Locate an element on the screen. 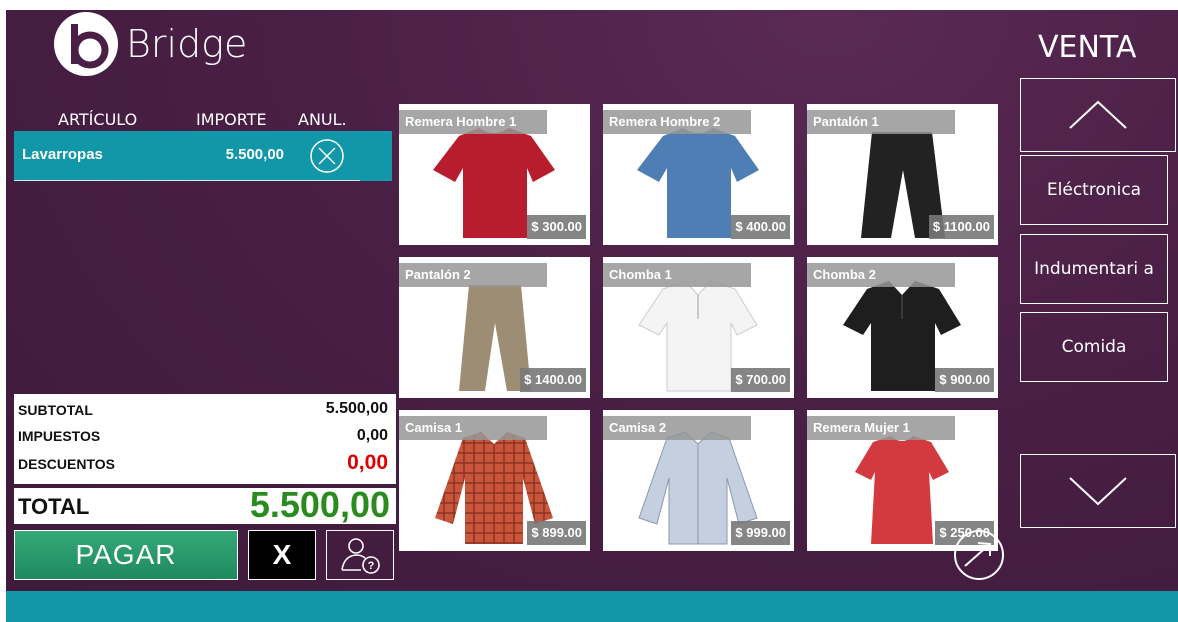 The image size is (1178, 622). category-clothing: Indumentari a is located at coordinates (1094, 269).